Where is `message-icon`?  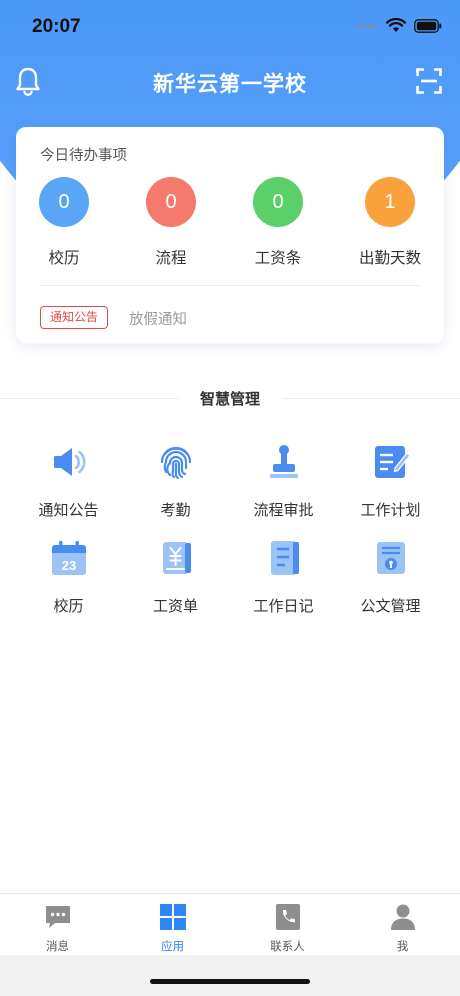
message-icon is located at coordinates (57, 917).